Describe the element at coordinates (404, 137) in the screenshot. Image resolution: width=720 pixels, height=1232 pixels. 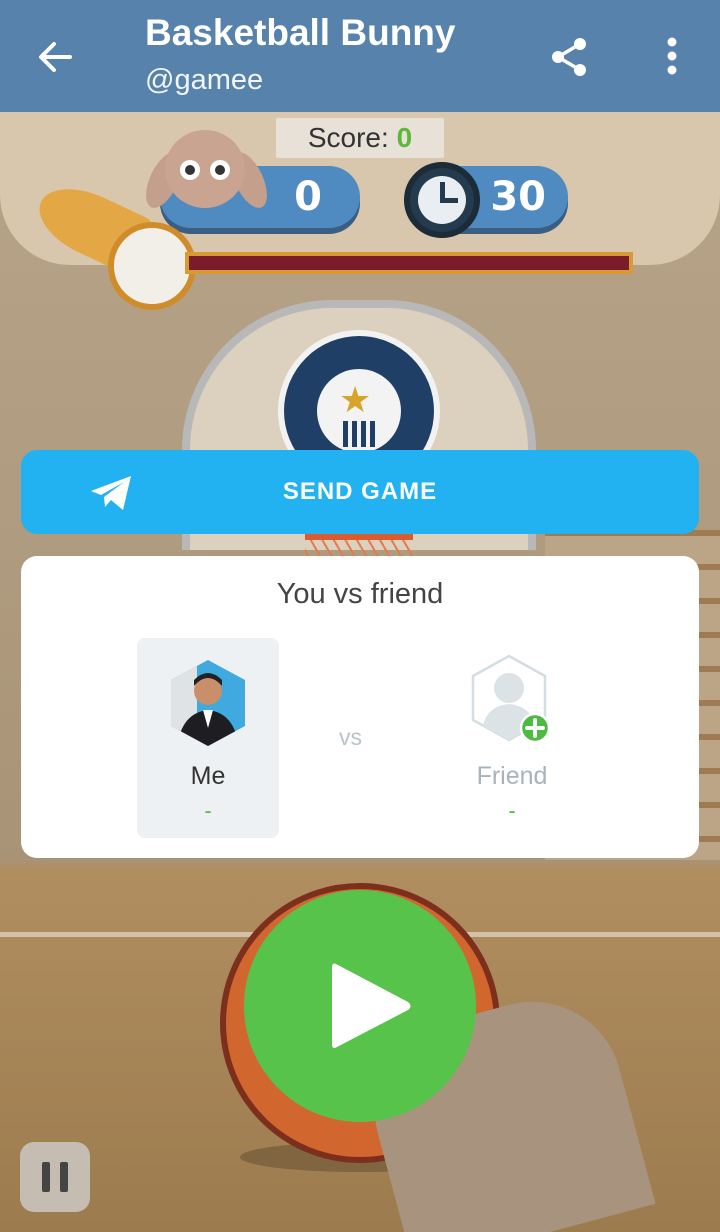
I see `score-value: 0` at that location.